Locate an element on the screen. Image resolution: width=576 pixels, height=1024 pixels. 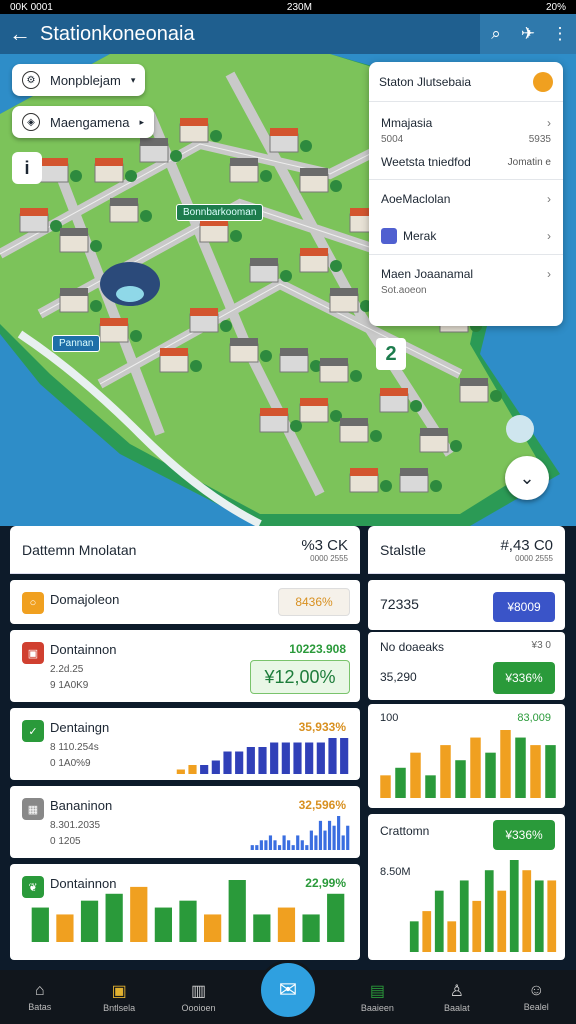
station-row-4-label: Merak is located at coordinates (420, 236).